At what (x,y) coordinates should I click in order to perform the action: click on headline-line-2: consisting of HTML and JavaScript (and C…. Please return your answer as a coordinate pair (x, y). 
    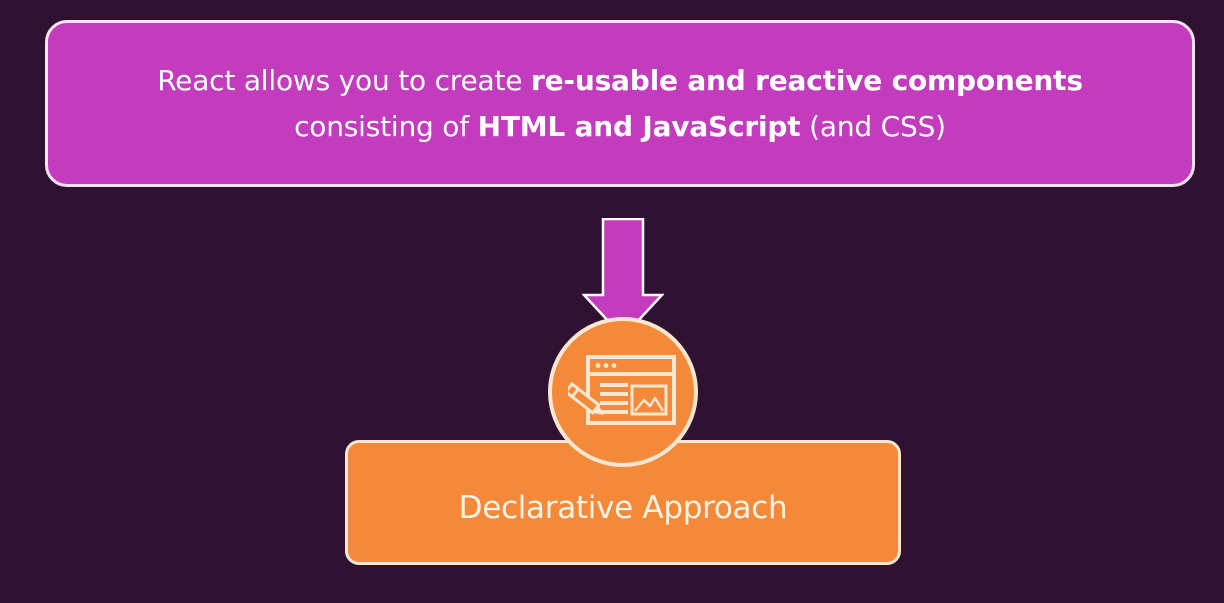
    Looking at the image, I should click on (620, 127).